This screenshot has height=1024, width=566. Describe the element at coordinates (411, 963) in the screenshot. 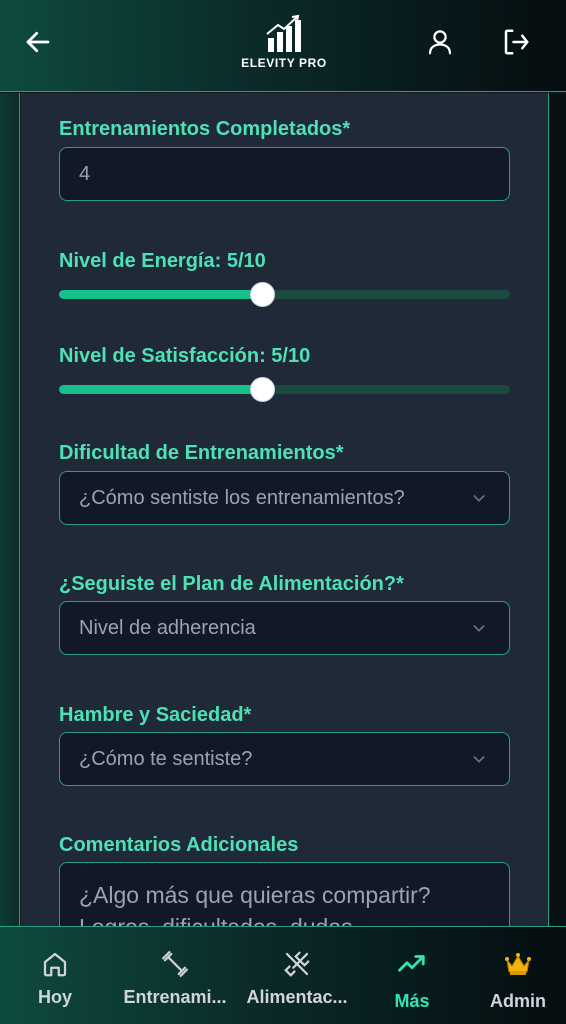

I see `trending-up-icon` at that location.